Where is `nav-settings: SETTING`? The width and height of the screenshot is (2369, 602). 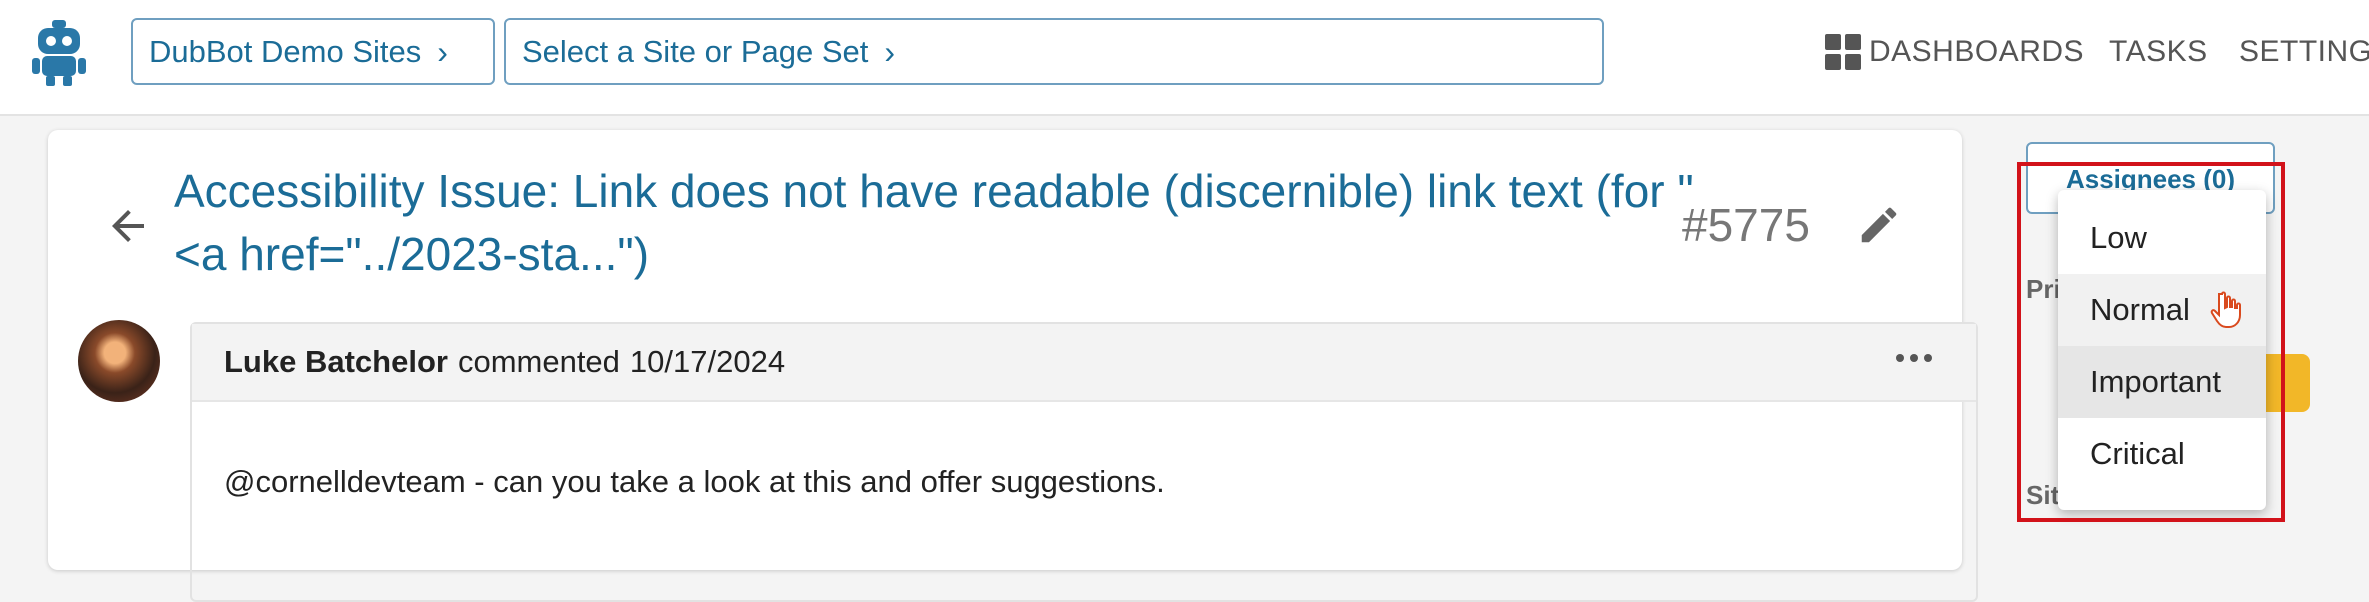
nav-settings: SETTING is located at coordinates (2304, 52).